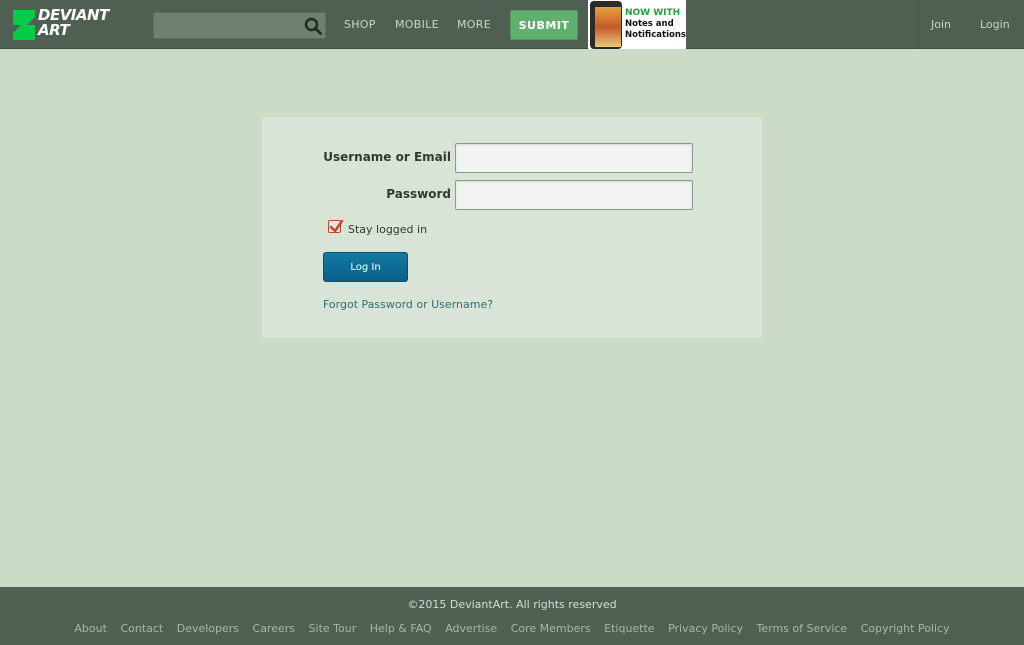 The height and width of the screenshot is (645, 1024). I want to click on password-label: Password, so click(418, 194).